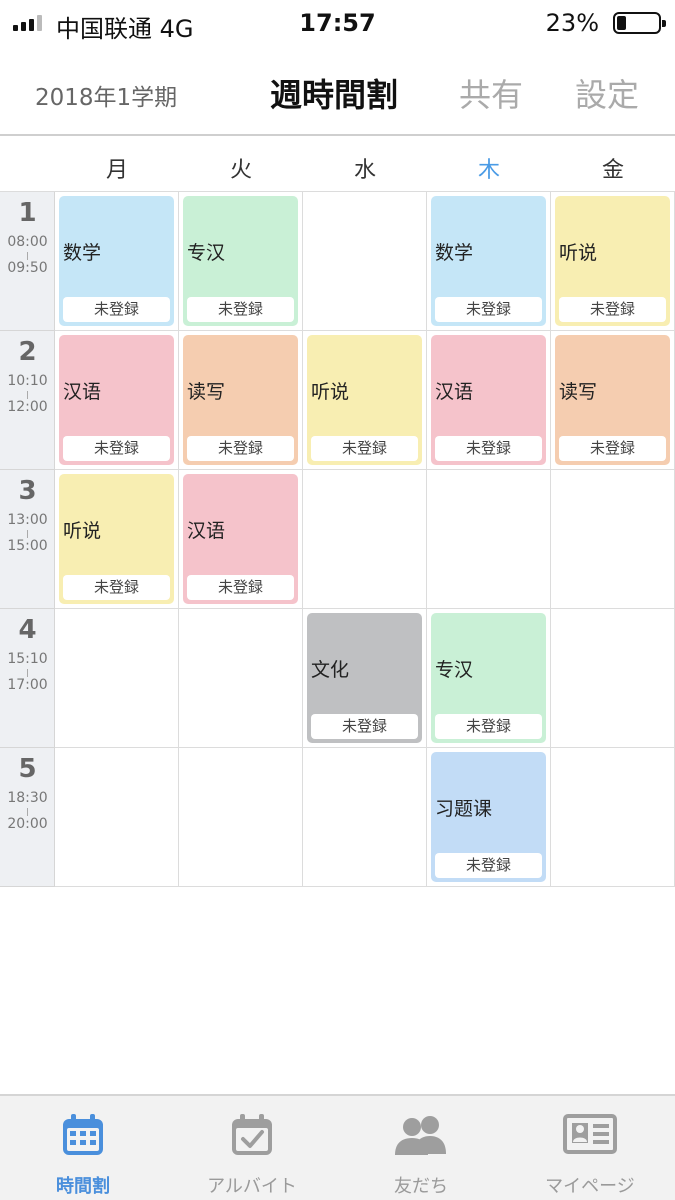  I want to click on timetable-cell-2-5: 读写 未登録, so click(613, 400).